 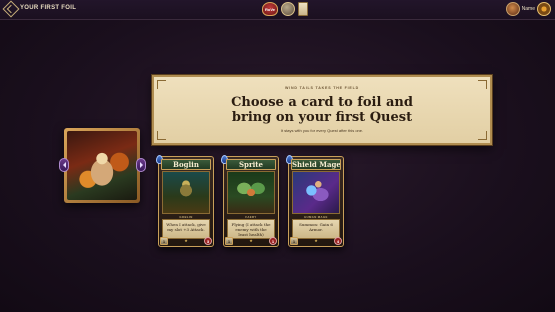 What do you see at coordinates (186, 229) in the screenshot?
I see `card-text: When I attack, give my slot +3 Attack.` at bounding box center [186, 229].